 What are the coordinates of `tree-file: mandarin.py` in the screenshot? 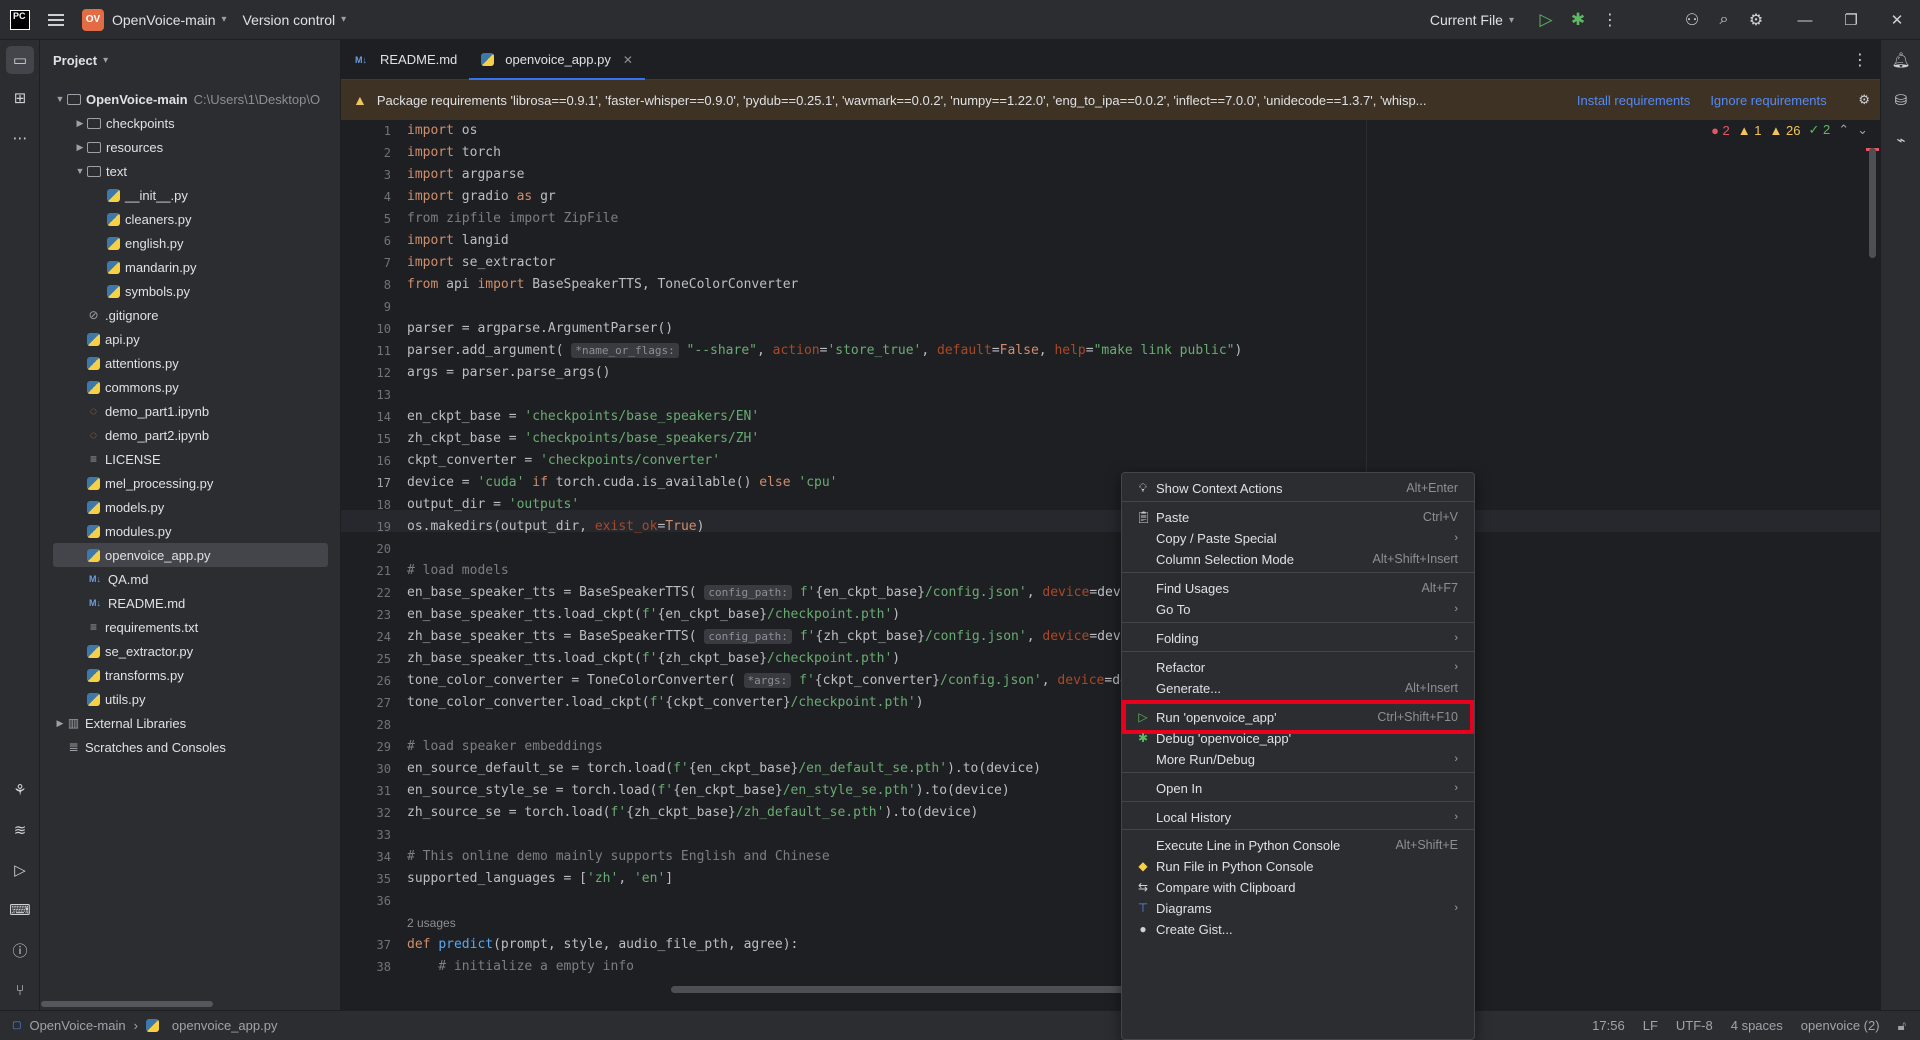 It's located at (190, 267).